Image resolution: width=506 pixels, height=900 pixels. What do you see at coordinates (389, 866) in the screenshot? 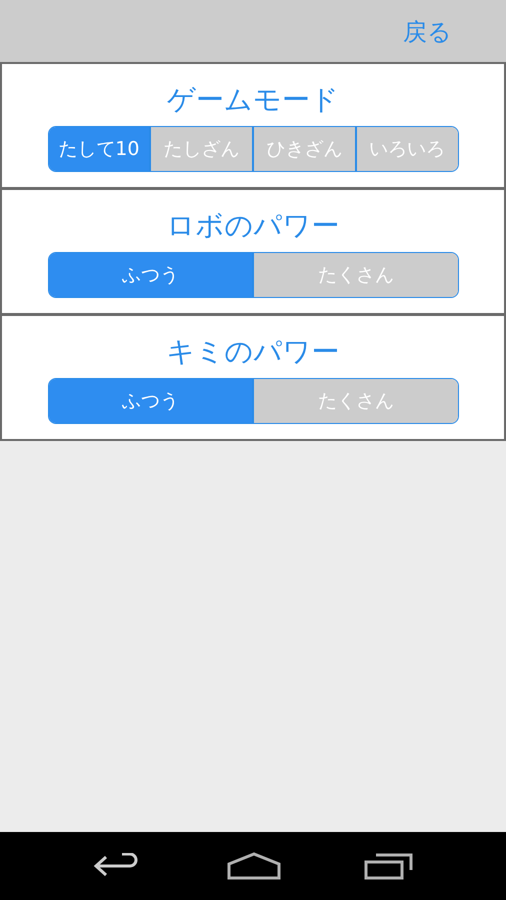
I see `recent-apps-icon` at bounding box center [389, 866].